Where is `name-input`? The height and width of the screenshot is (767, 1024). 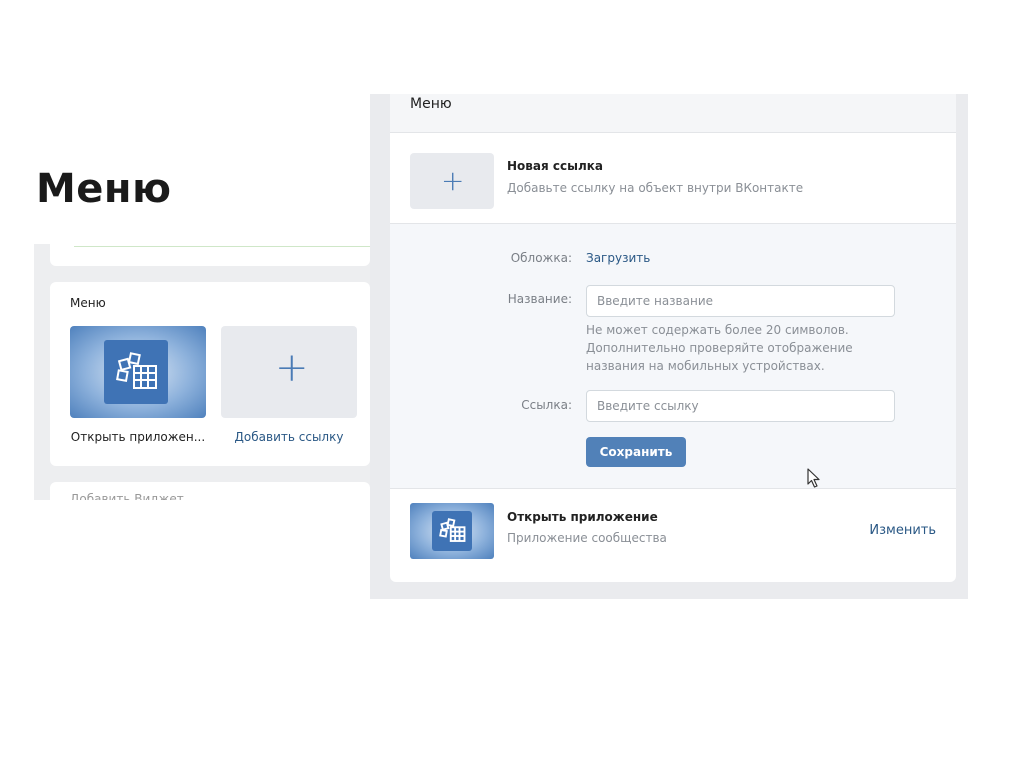 name-input is located at coordinates (740, 301).